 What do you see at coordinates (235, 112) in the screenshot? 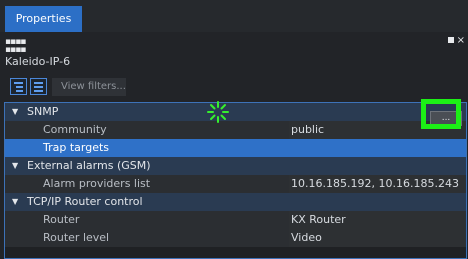
I see `section-snmp: ▼ SNMP` at bounding box center [235, 112].